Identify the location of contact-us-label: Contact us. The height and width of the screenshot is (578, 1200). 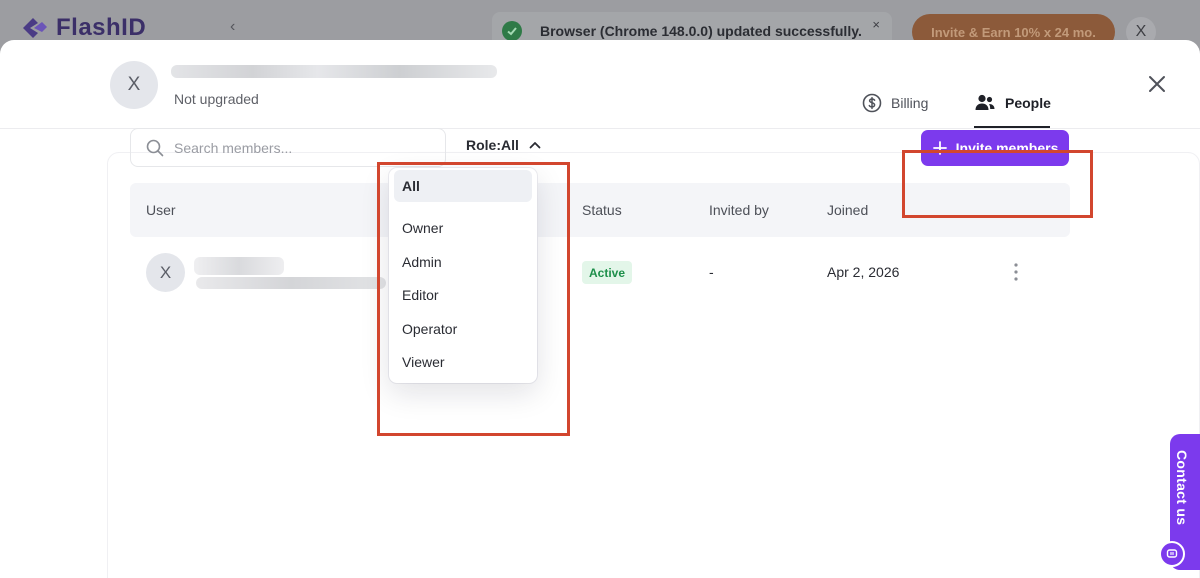
(1182, 488).